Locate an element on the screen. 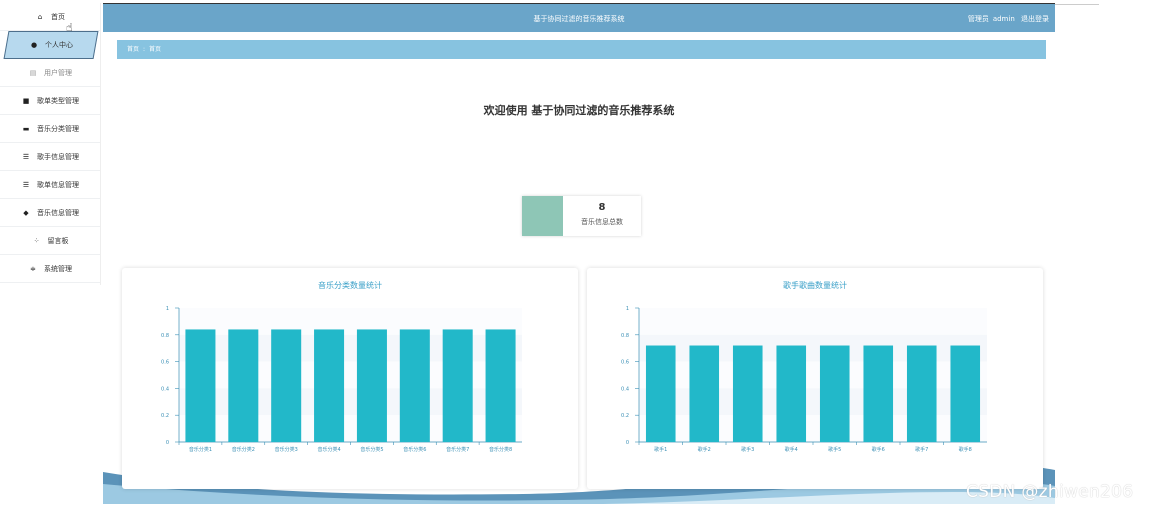  sidebar-item-music: ◆ 音乐信息管理 is located at coordinates (50, 213).